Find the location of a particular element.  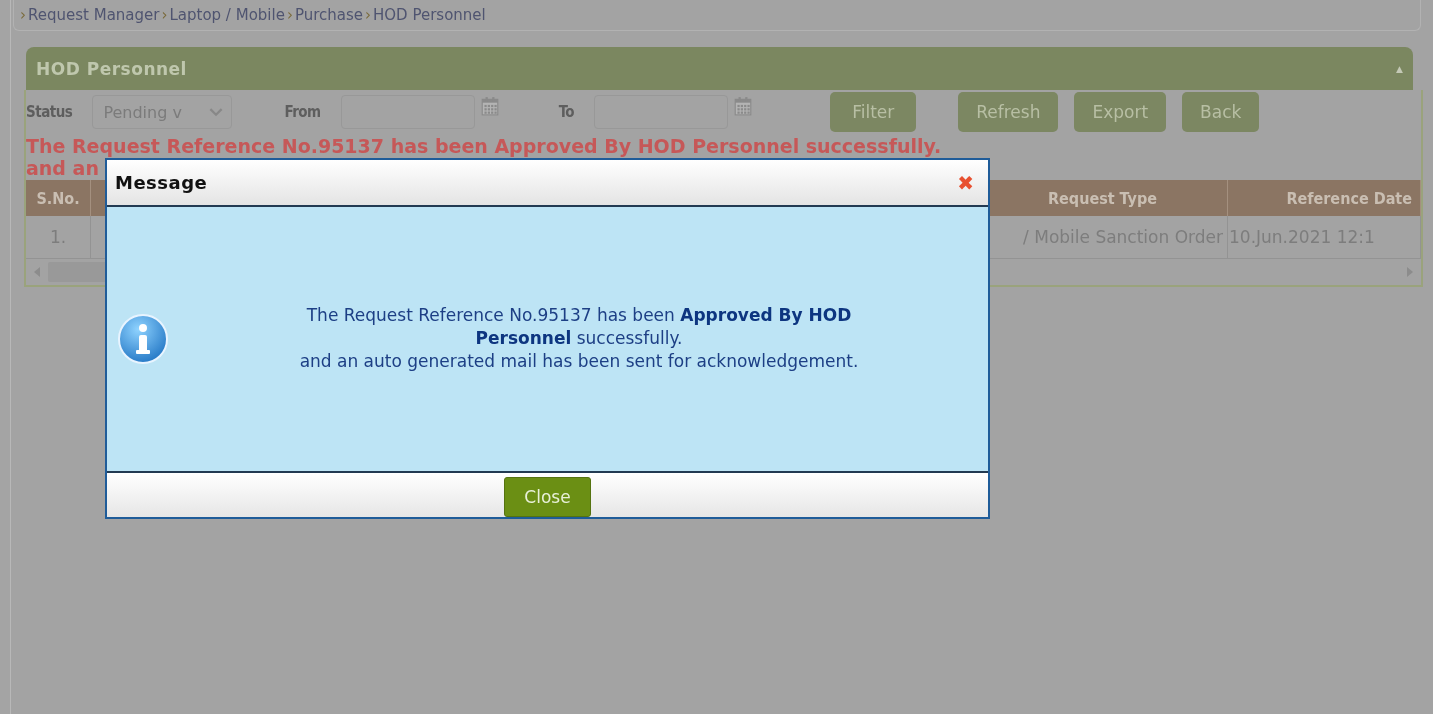

dropdown-chevron-icon is located at coordinates (216, 112).